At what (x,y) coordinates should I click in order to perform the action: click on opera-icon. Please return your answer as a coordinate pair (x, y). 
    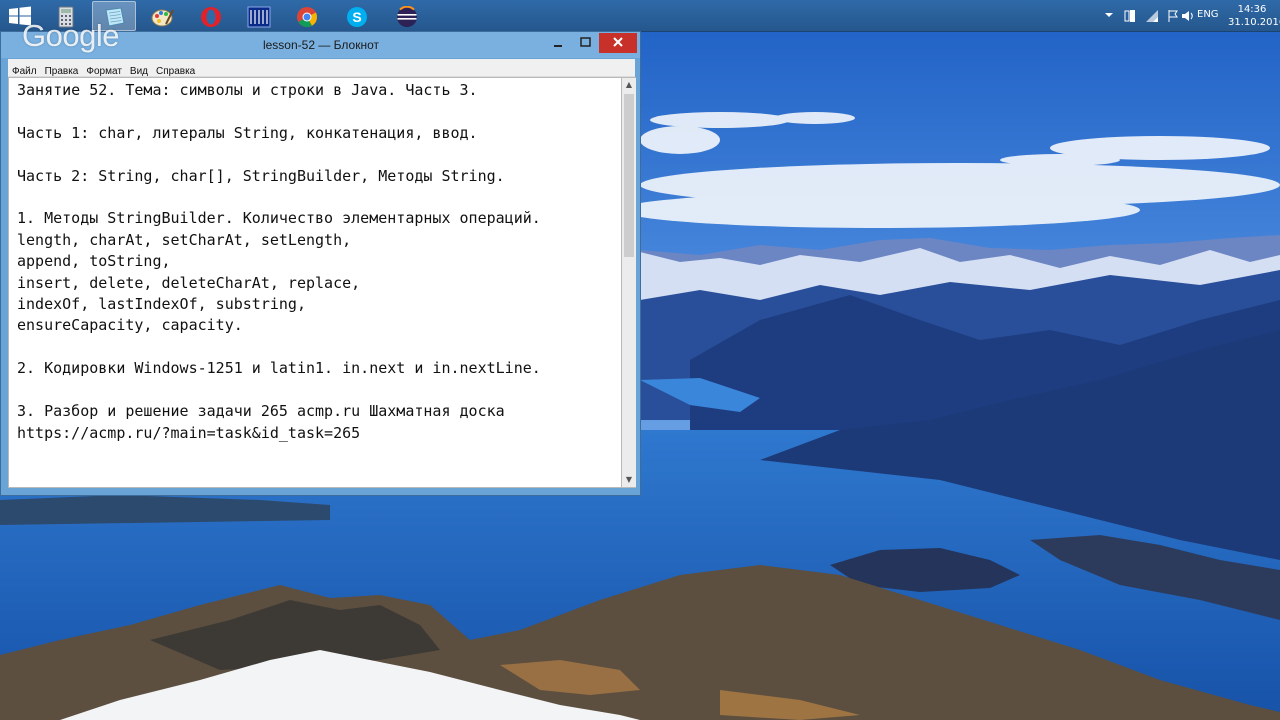
    Looking at the image, I should click on (211, 17).